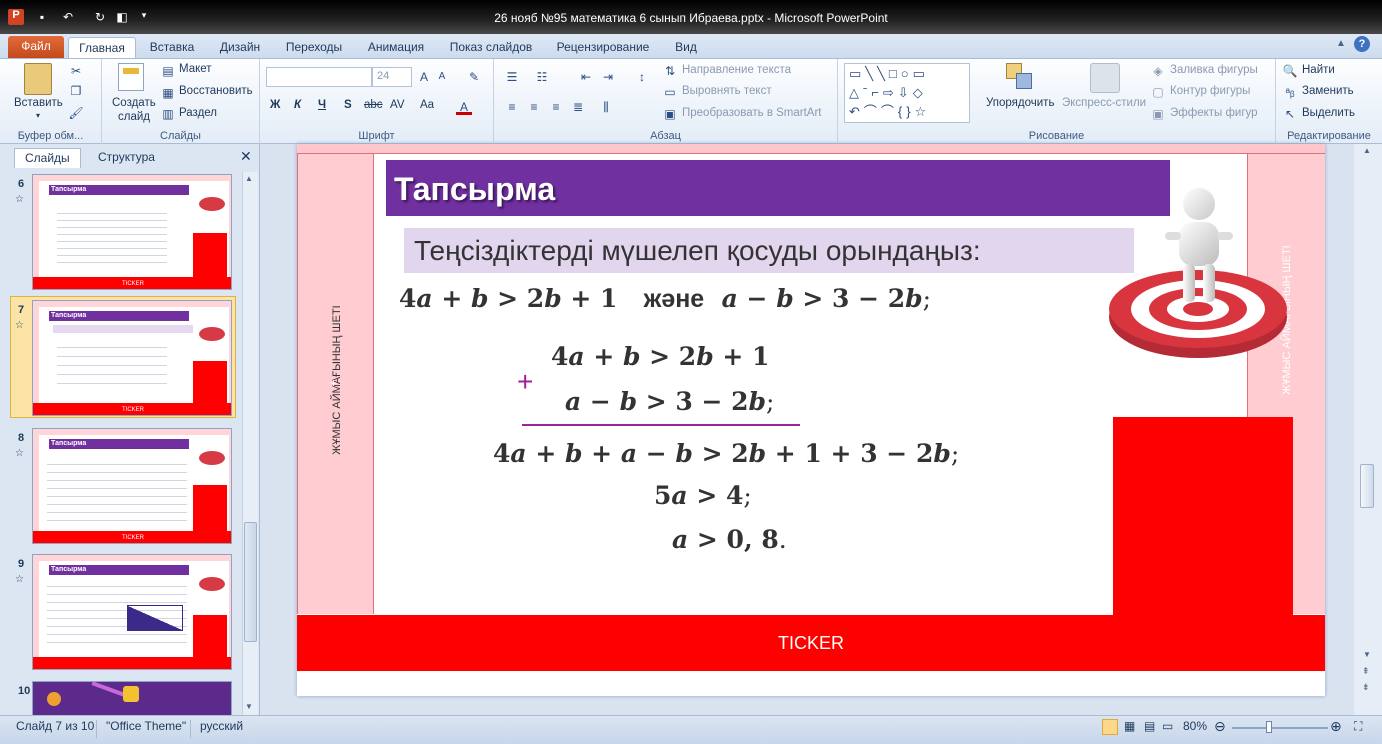  I want to click on editor-scroll-up-icon: ▲, so click(1367, 150).